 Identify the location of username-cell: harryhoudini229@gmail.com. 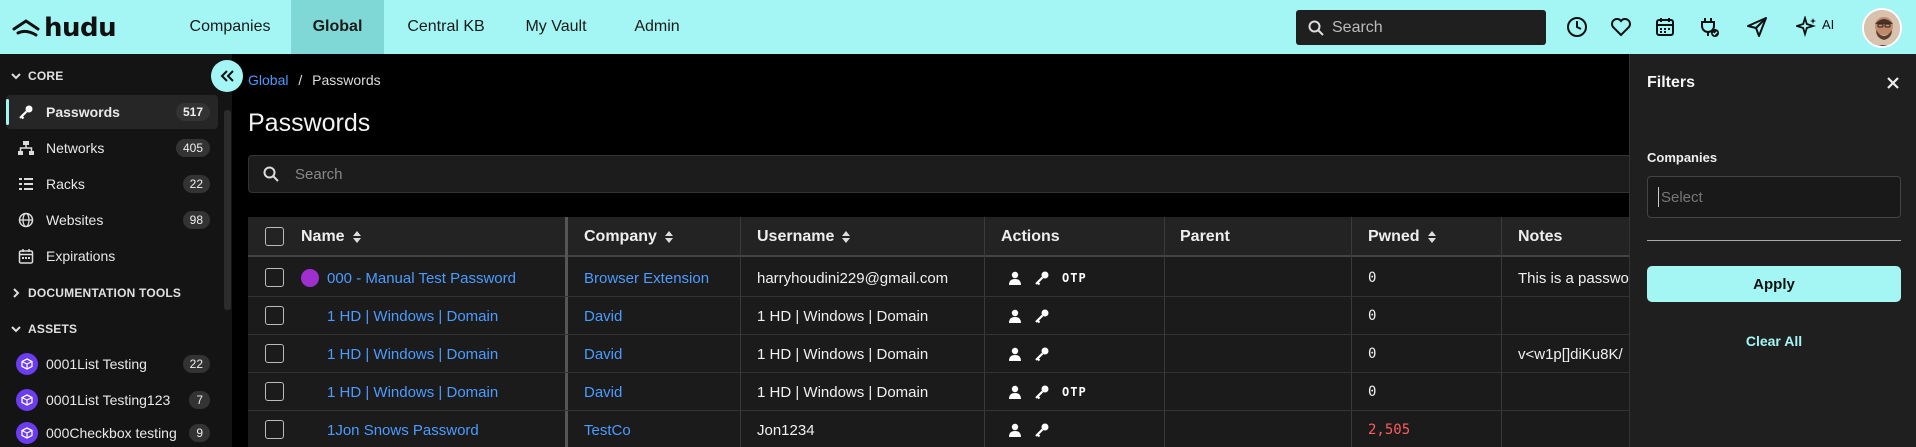
(853, 278).